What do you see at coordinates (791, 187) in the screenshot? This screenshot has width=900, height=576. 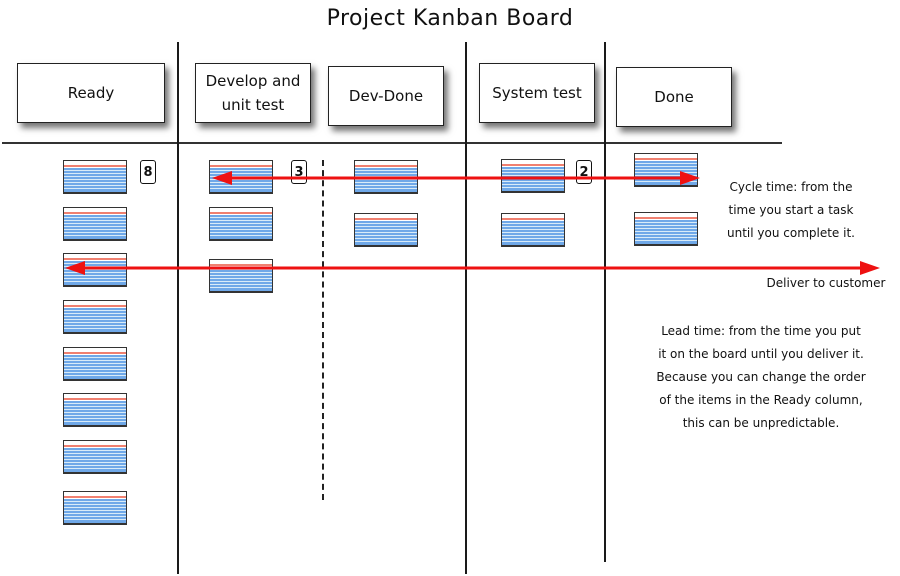 I see `note-line: Cycle time: from the` at bounding box center [791, 187].